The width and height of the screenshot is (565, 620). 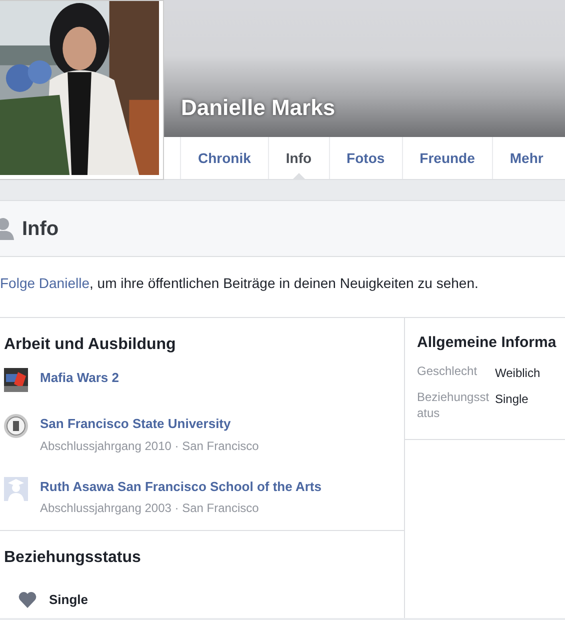 I want to click on game-icon, so click(x=16, y=380).